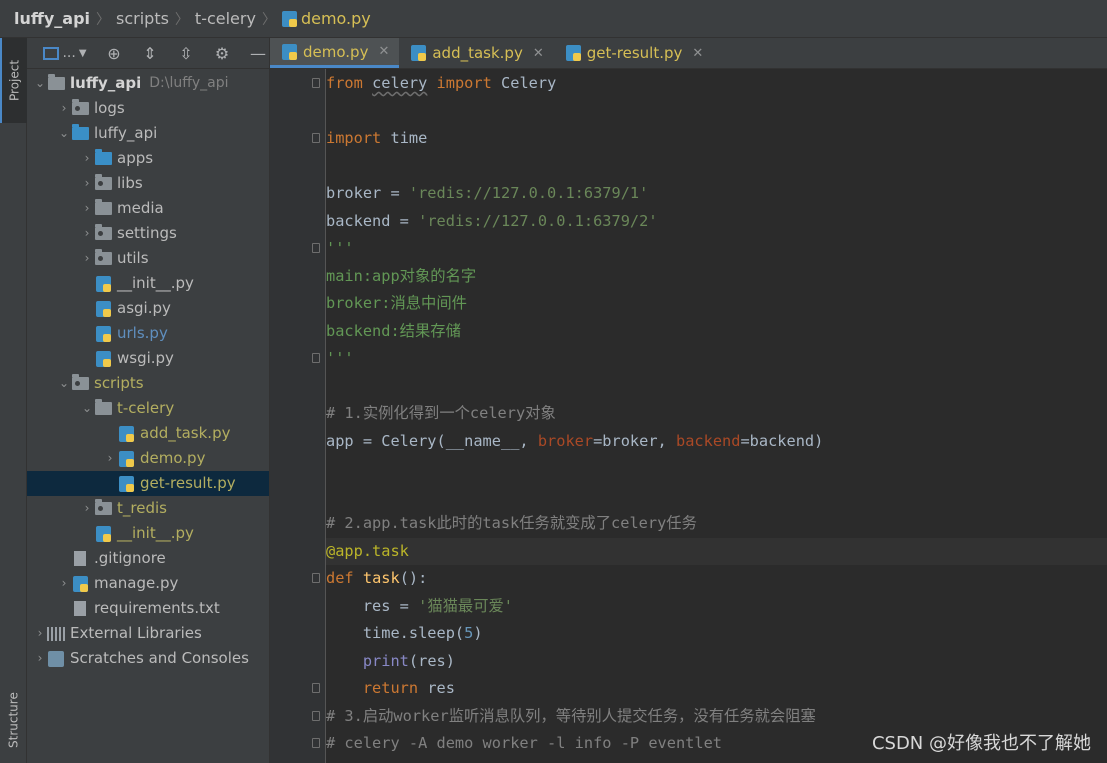  What do you see at coordinates (716, 579) in the screenshot?
I see `code-line: def task():` at bounding box center [716, 579].